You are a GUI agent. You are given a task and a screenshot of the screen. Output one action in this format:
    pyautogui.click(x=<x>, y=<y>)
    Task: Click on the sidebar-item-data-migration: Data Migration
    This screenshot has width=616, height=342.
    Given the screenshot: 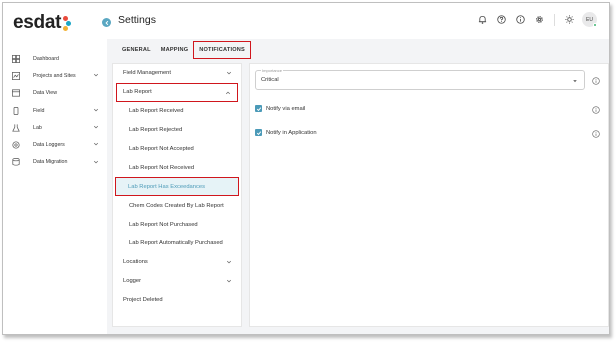 What is the action you would take?
    pyautogui.click(x=55, y=162)
    